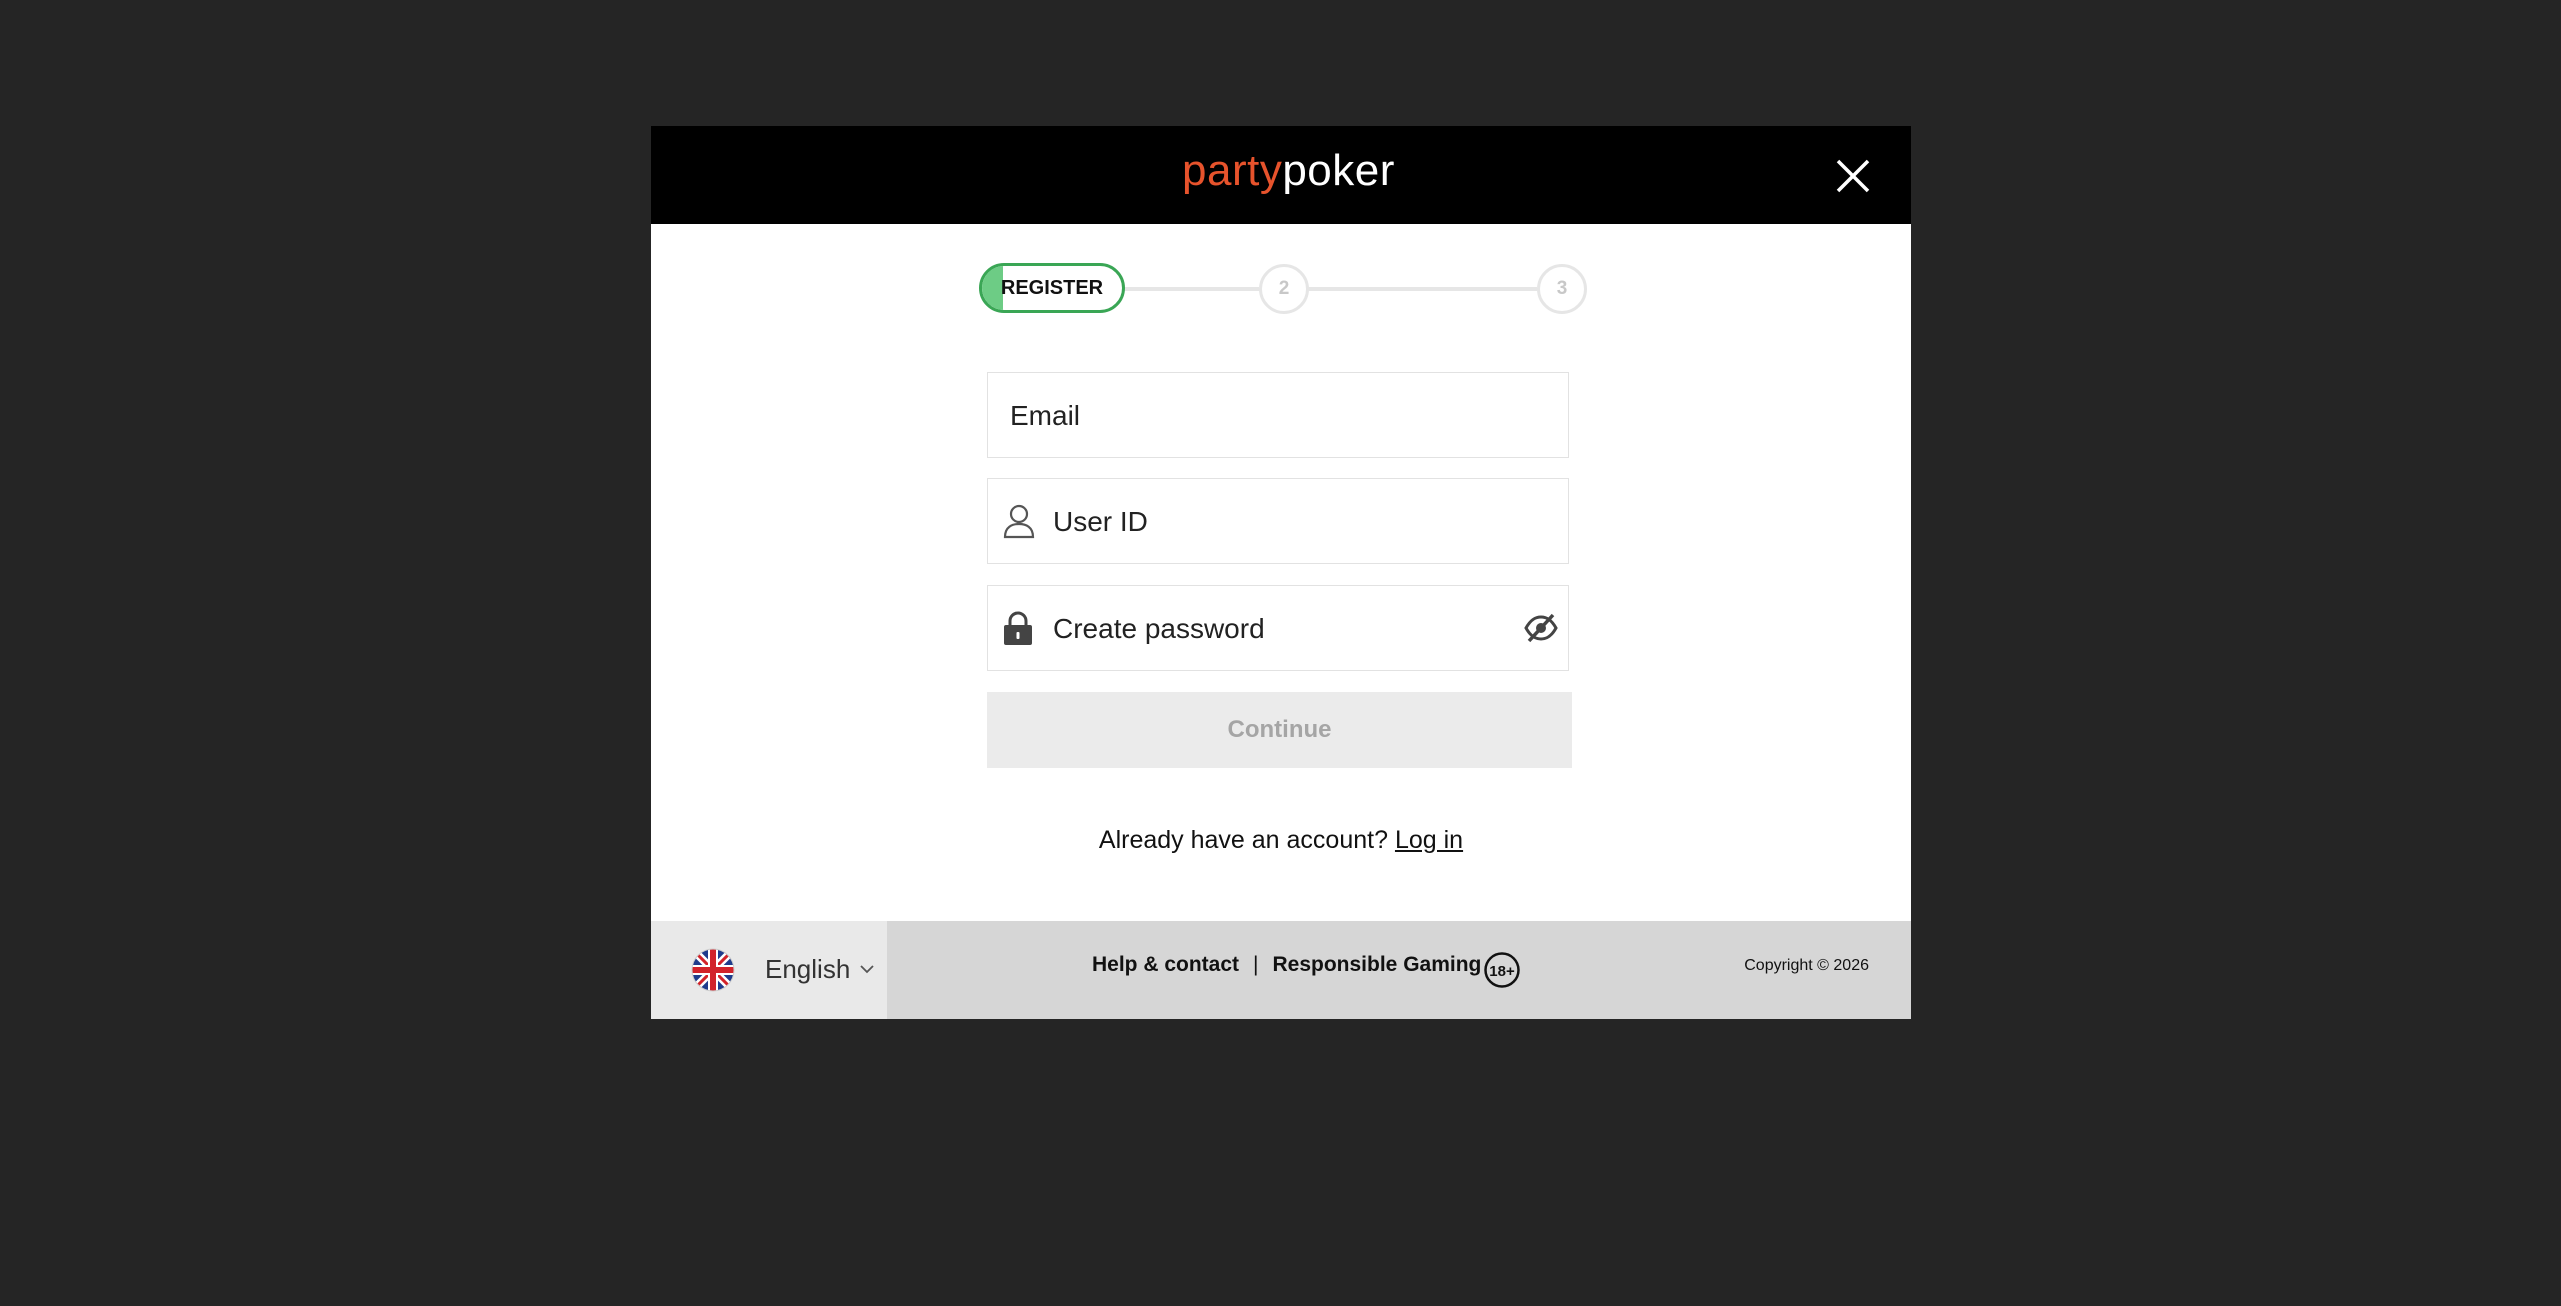 The image size is (2561, 1306). I want to click on partypoker-logo: partypoker, so click(1288, 171).